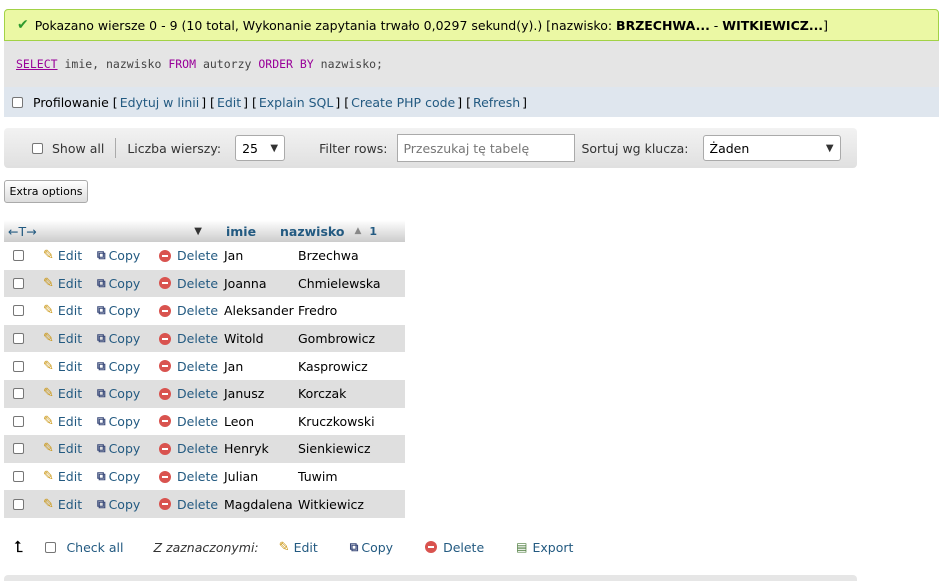 This screenshot has height=581, width=943. What do you see at coordinates (336, 338) in the screenshot?
I see `cell-nazwisko: Gombrowicz` at bounding box center [336, 338].